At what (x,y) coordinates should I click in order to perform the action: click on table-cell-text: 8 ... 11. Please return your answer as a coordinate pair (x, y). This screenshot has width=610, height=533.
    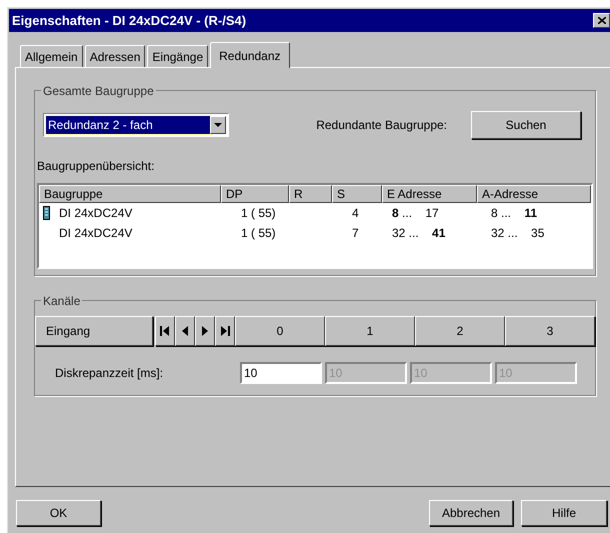
    Looking at the image, I should click on (514, 213).